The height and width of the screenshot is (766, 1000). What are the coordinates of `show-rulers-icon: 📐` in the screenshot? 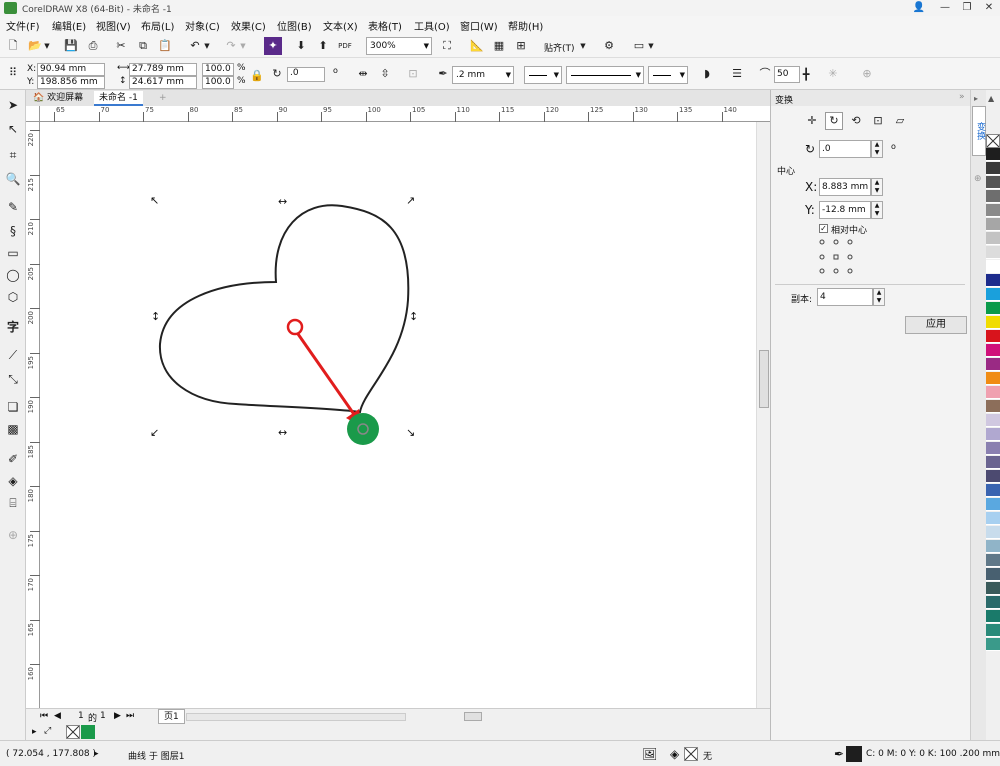 It's located at (477, 46).